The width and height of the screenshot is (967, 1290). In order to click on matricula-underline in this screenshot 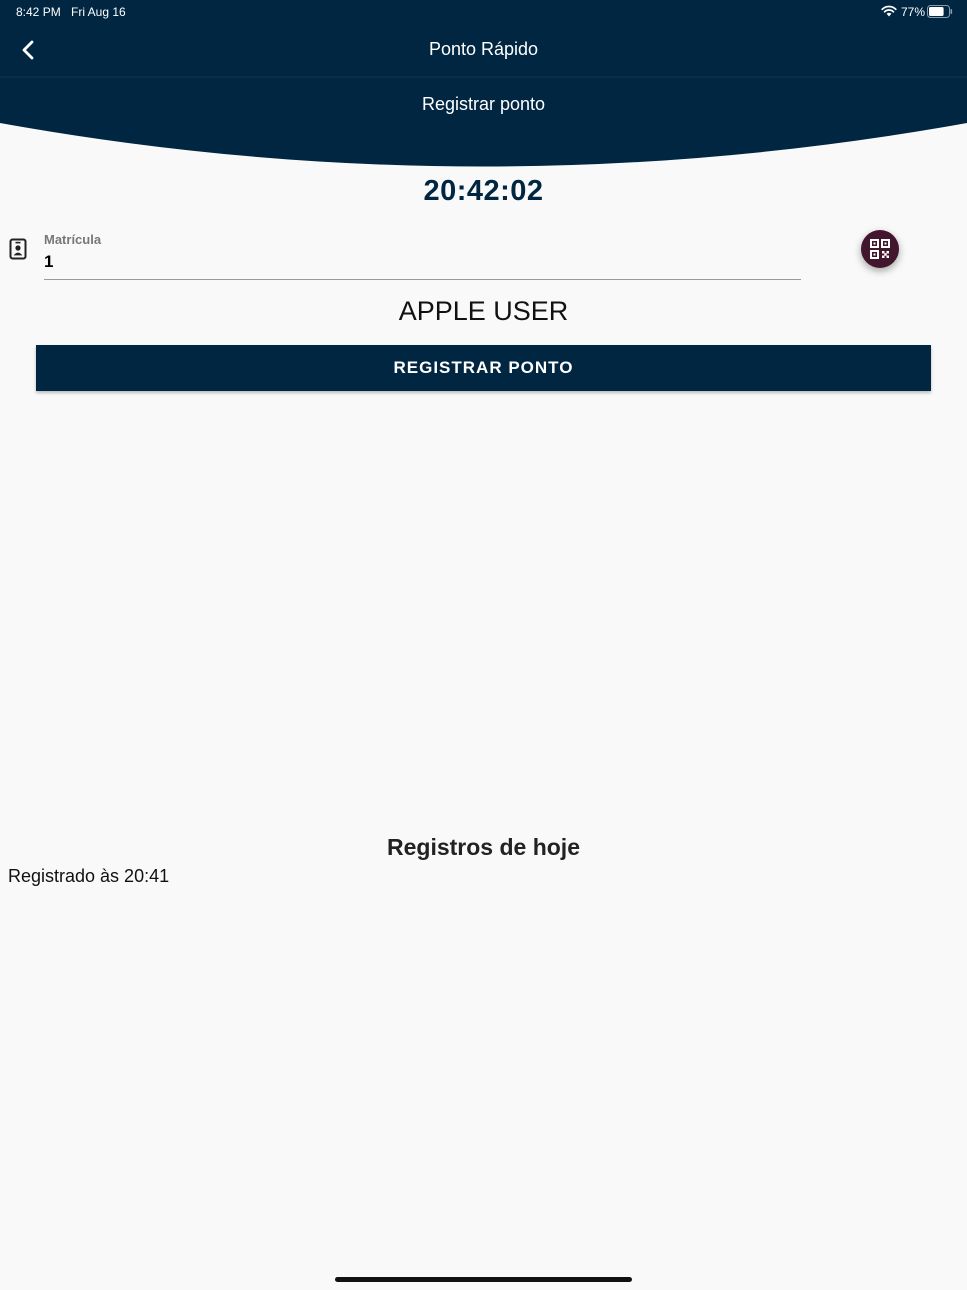, I will do `click(422, 279)`.